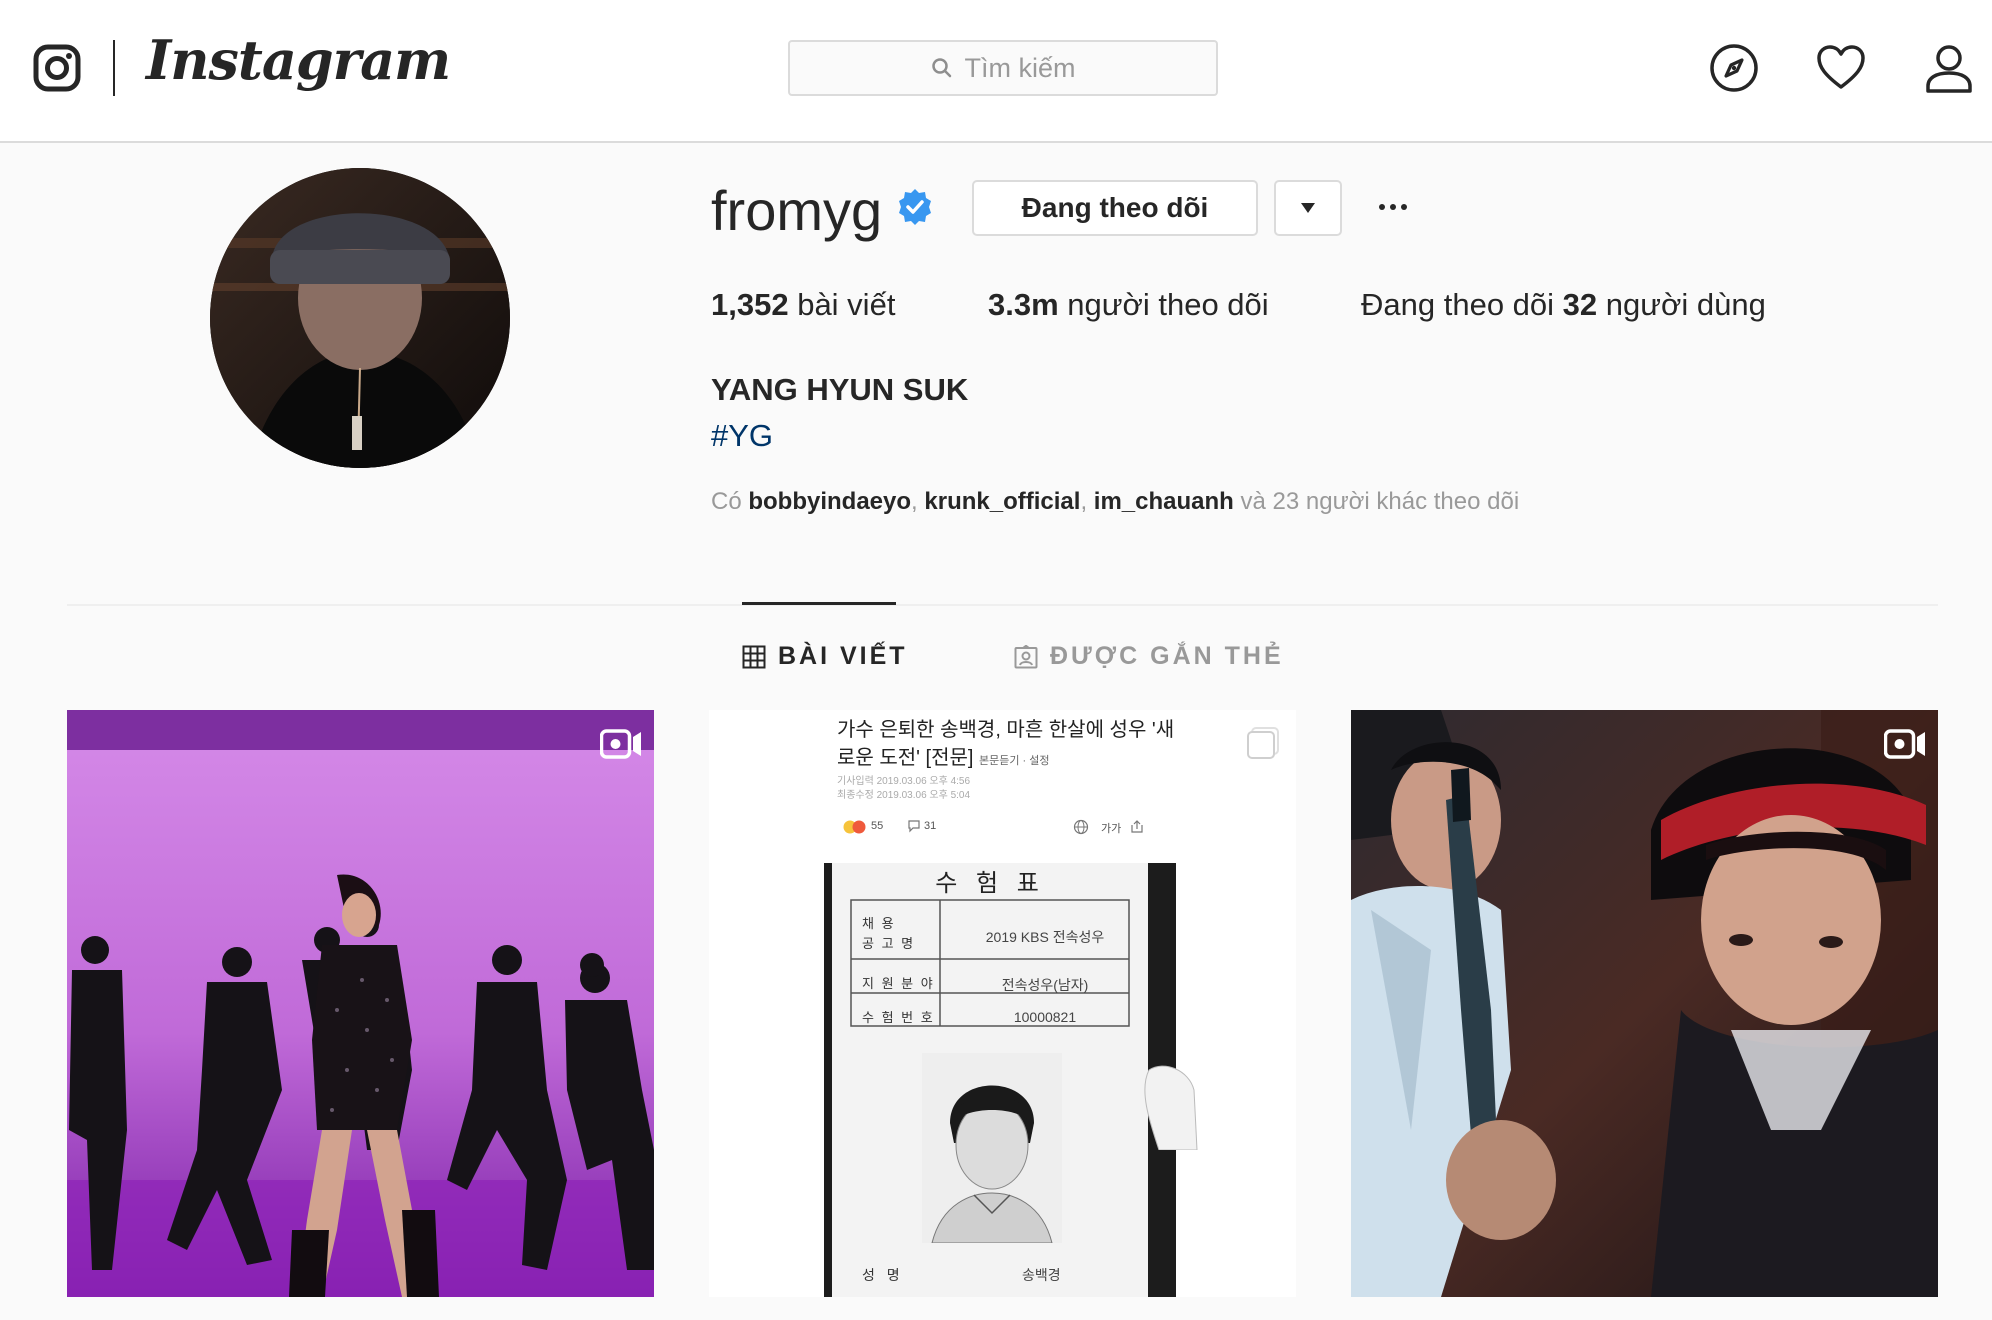  Describe the element at coordinates (1023, 304) in the screenshot. I see `followers-count: 3.3m` at that location.